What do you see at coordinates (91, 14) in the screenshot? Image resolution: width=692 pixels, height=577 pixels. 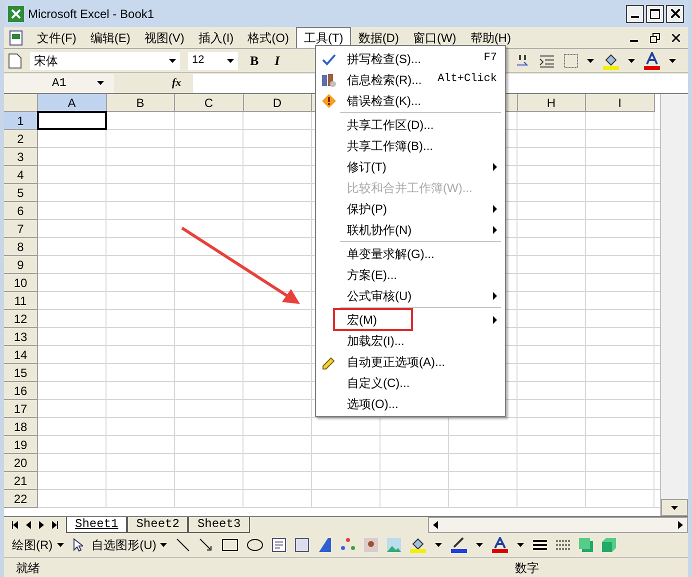 I see `window-title: Microsoft Excel - Book1` at bounding box center [91, 14].